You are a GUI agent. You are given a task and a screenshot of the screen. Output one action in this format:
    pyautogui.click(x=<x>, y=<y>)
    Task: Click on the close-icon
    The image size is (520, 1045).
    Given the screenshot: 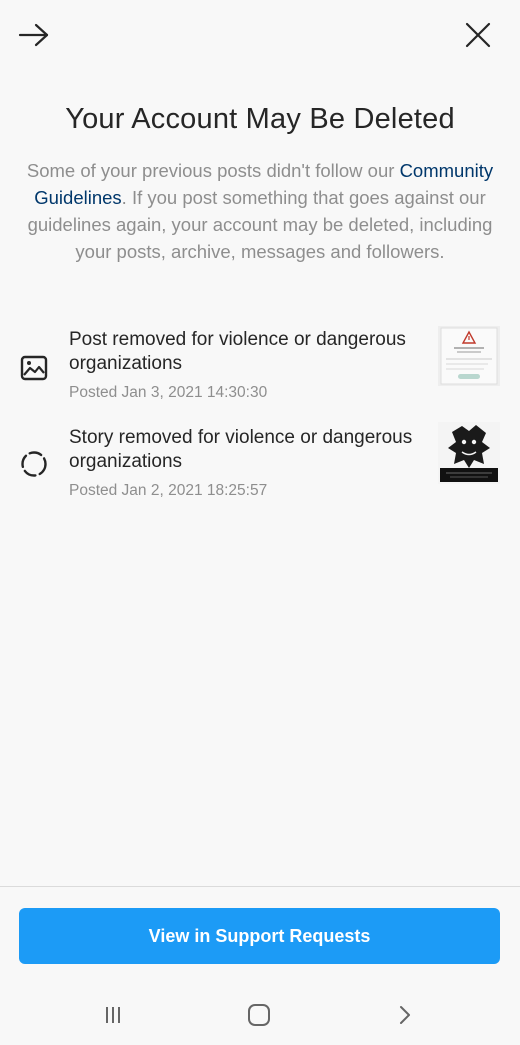 What is the action you would take?
    pyautogui.click(x=478, y=35)
    